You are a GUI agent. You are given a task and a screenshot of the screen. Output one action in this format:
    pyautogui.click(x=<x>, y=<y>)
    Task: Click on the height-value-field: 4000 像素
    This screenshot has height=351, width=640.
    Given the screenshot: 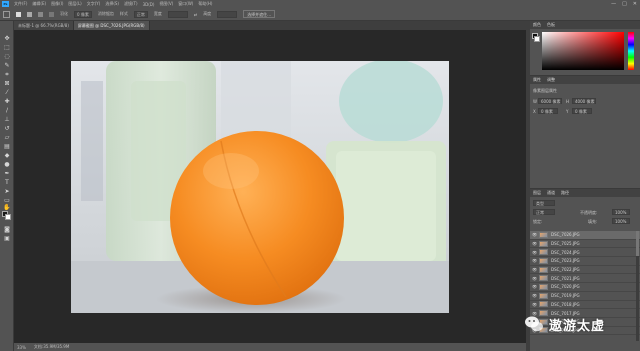 What is the action you would take?
    pyautogui.click(x=584, y=101)
    